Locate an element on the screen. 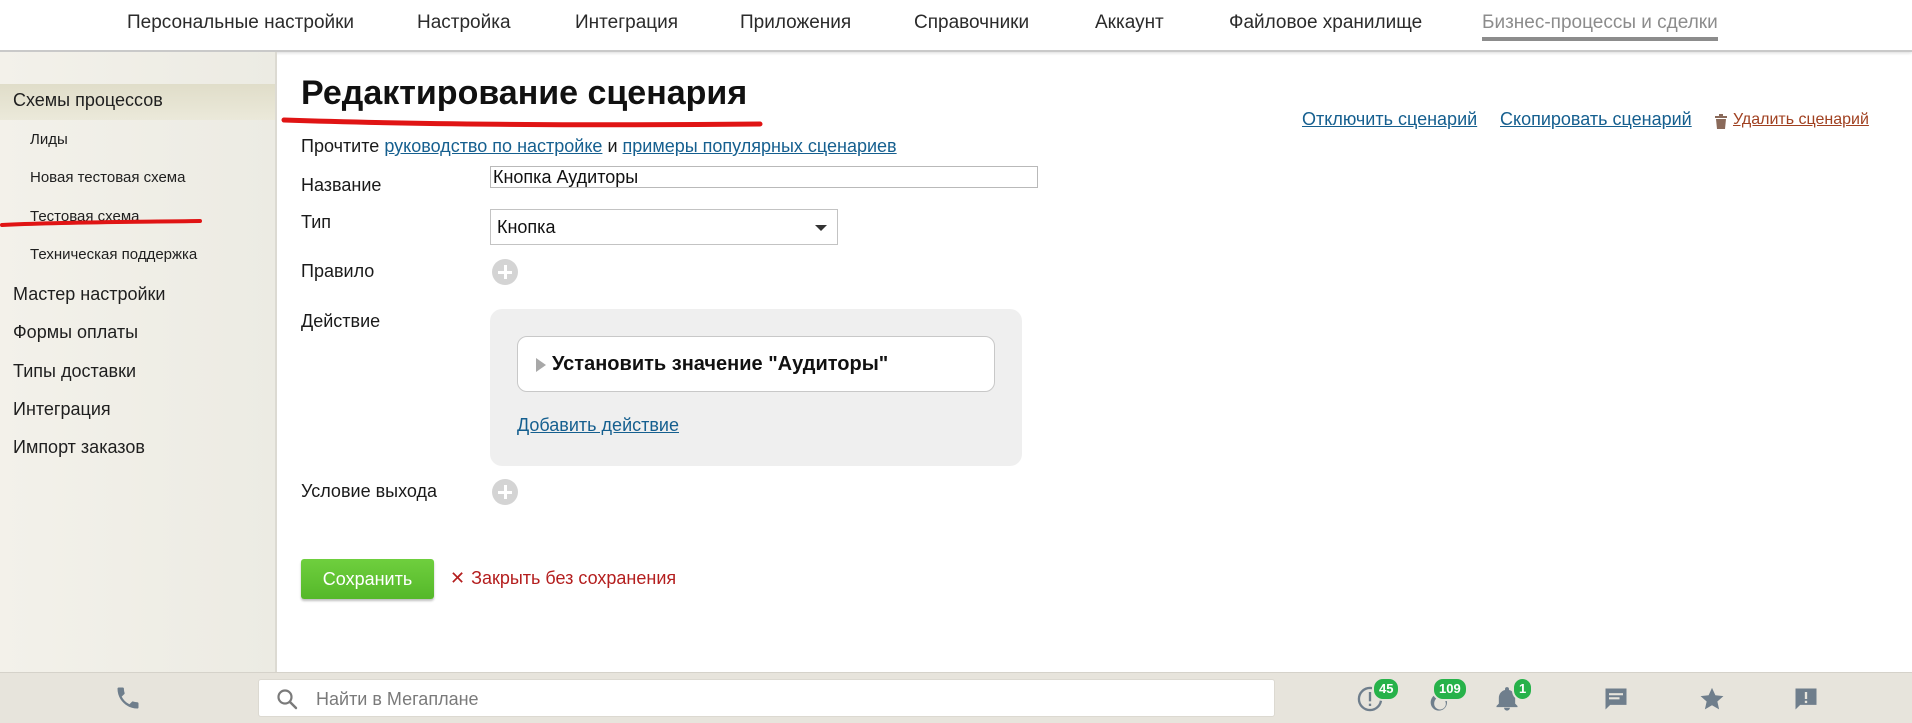  action-label: Действие is located at coordinates (341, 321).